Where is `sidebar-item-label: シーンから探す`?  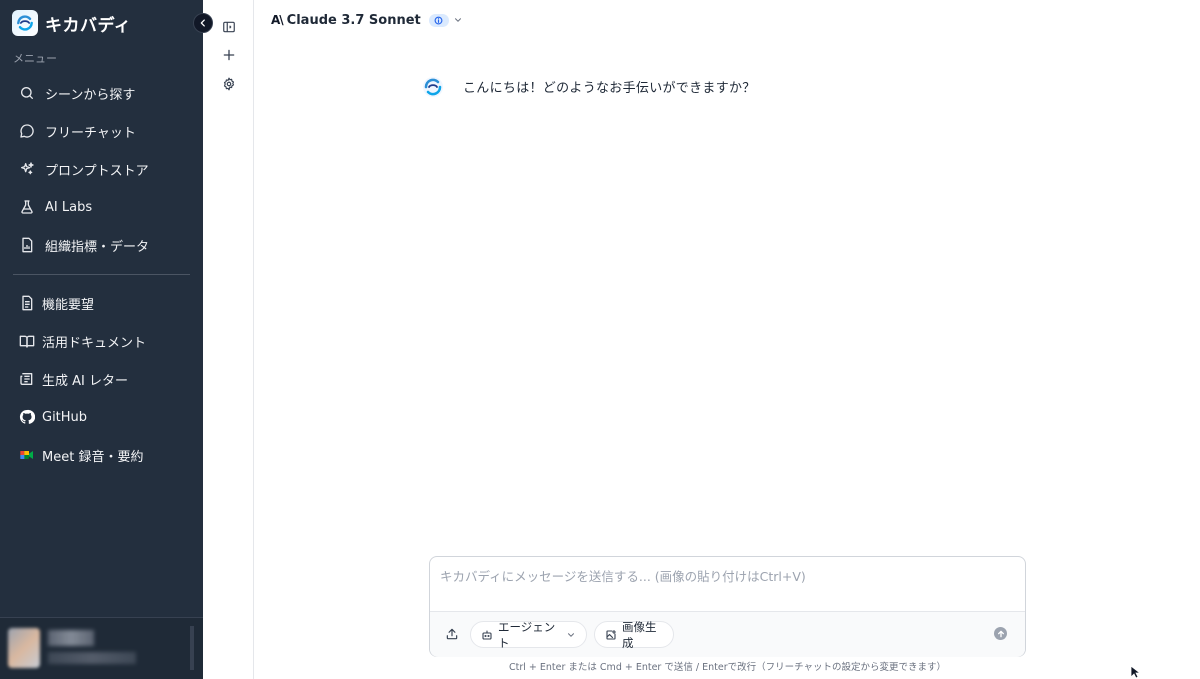
sidebar-item-label: シーンから探す is located at coordinates (90, 95).